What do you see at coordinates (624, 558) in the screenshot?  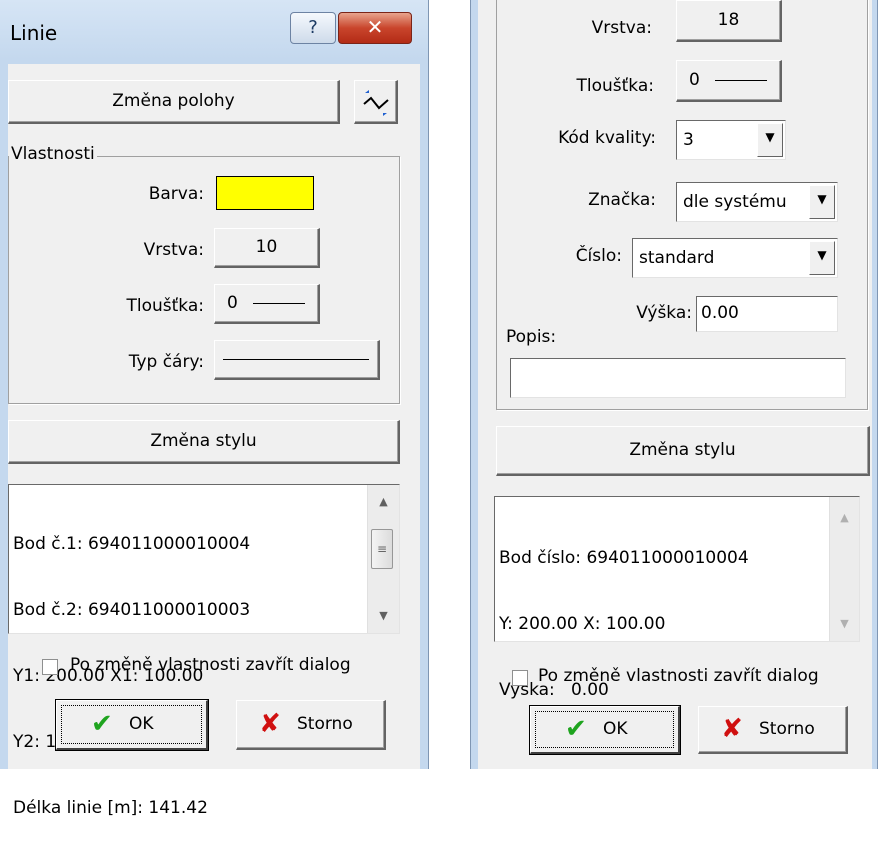 I see `info-line: Bod číslo: 694011000010004` at bounding box center [624, 558].